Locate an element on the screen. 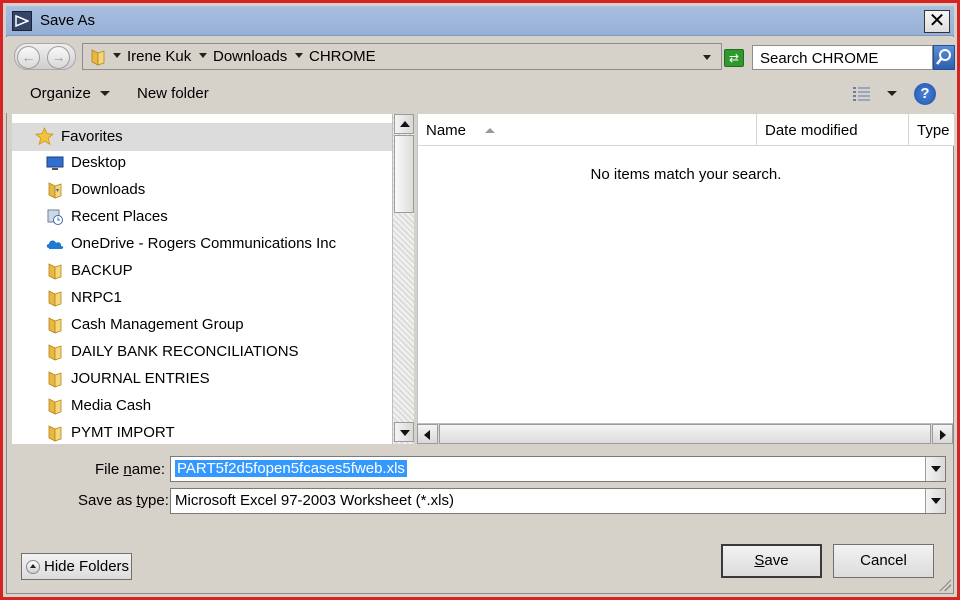 The width and height of the screenshot is (960, 600). help-button: ? is located at coordinates (925, 94).